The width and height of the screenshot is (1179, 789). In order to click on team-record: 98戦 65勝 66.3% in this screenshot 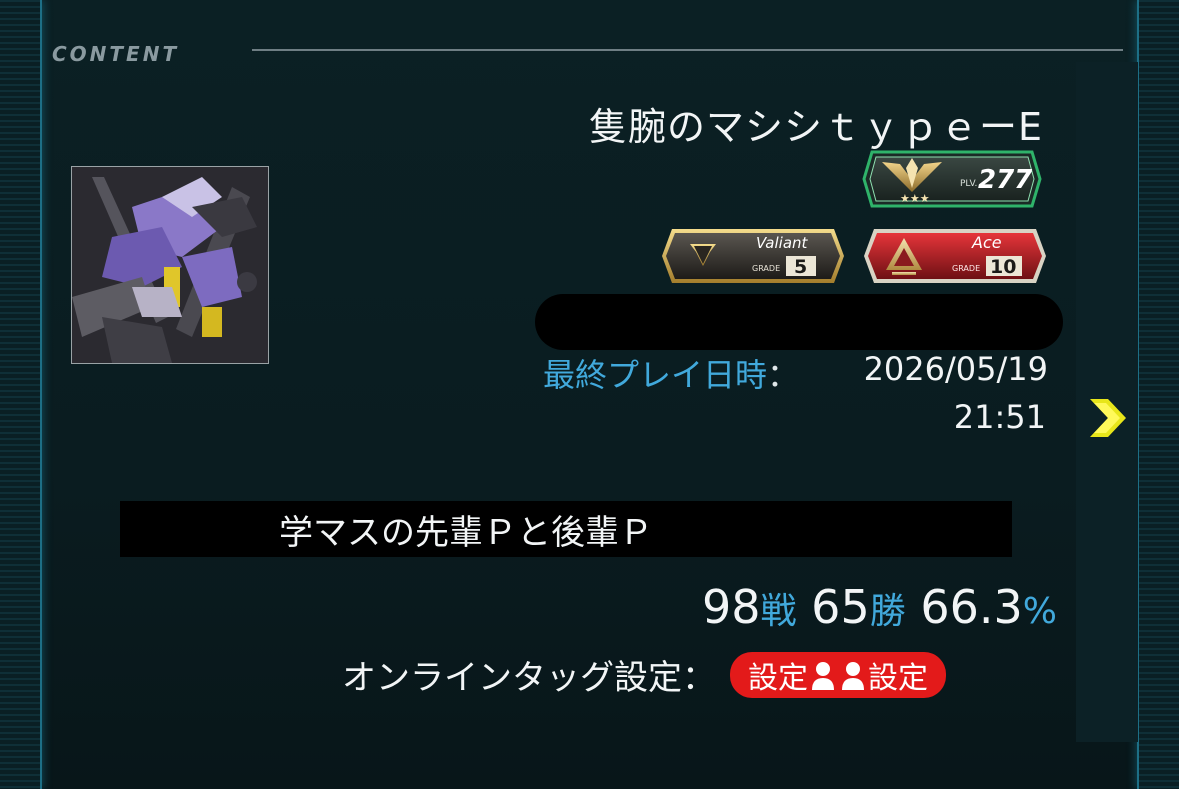, I will do `click(879, 607)`.